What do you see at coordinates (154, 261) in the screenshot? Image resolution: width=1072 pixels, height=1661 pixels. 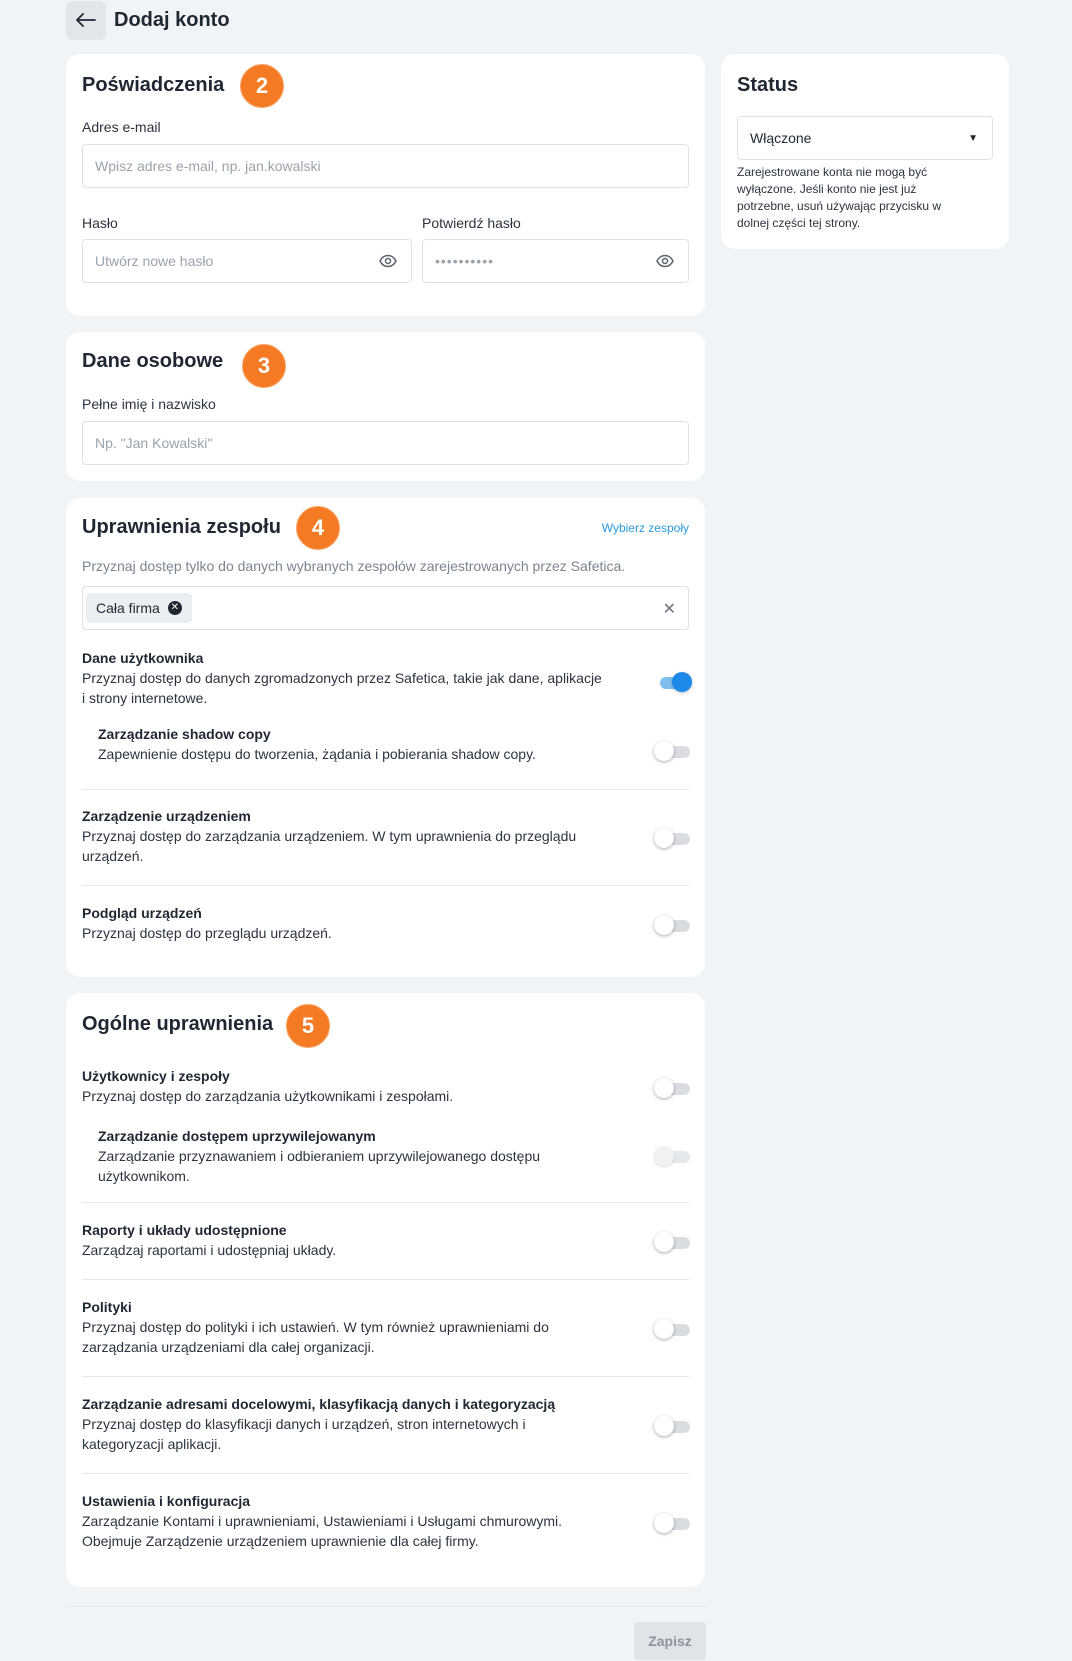 I see `password-placeholder: Utwórz nowe hasło` at bounding box center [154, 261].